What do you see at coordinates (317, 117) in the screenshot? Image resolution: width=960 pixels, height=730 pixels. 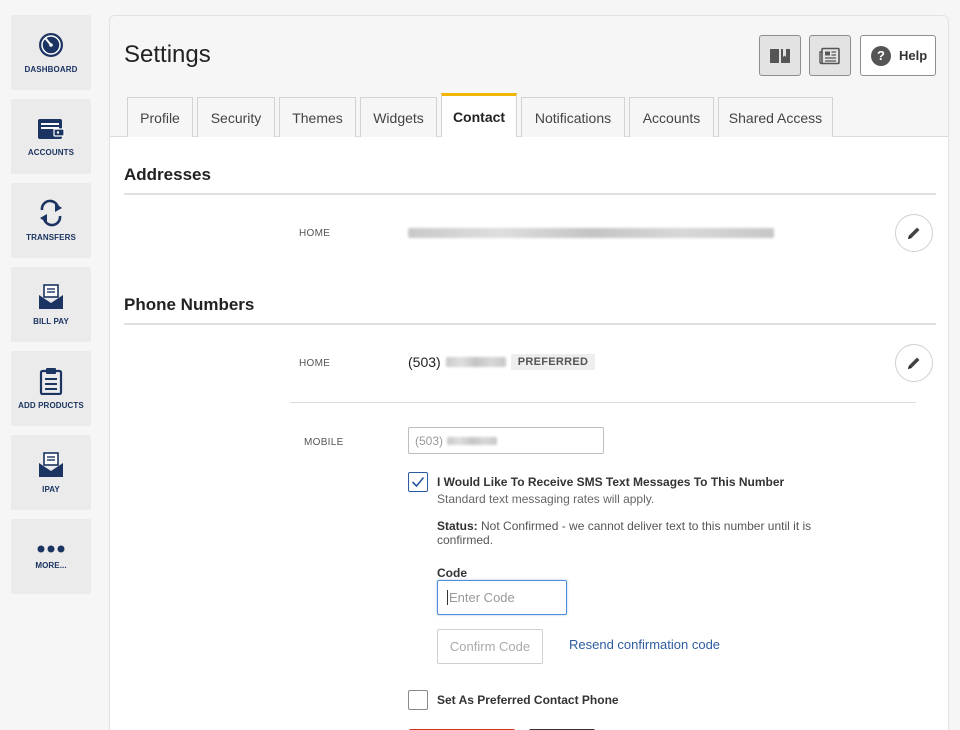 I see `tab-themes: Themes` at bounding box center [317, 117].